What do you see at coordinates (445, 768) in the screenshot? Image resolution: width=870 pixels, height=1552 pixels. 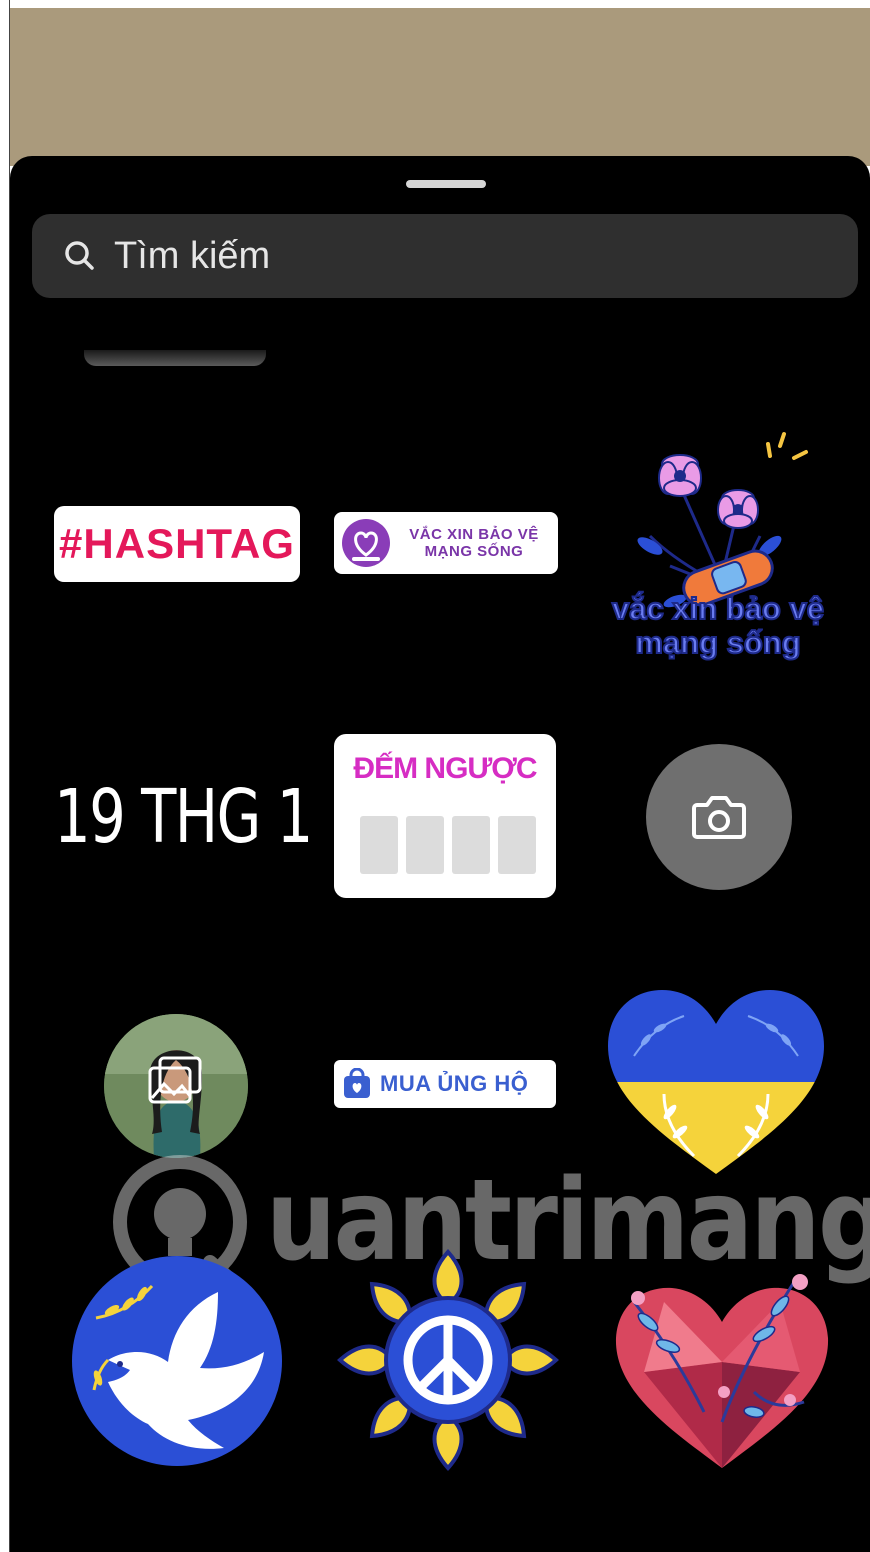 I see `countdown-title: ĐẾM NGƯỢC` at bounding box center [445, 768].